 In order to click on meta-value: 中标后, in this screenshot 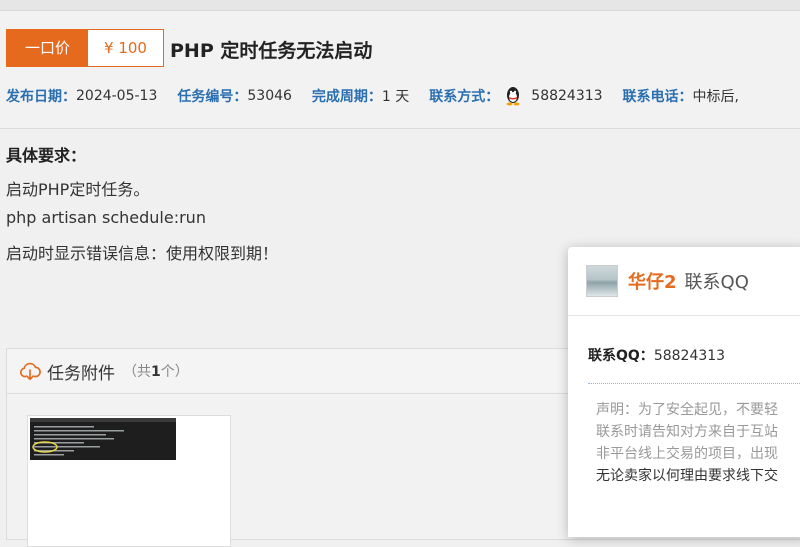, I will do `click(715, 97)`.